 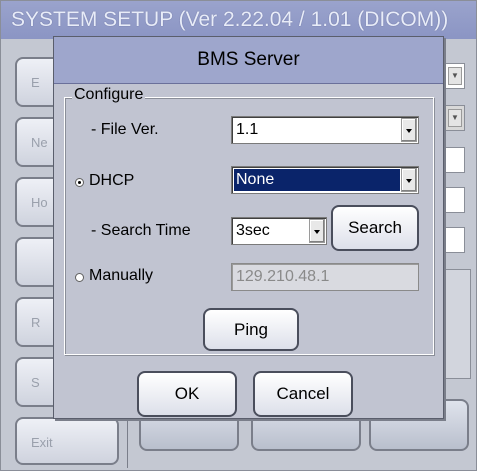 What do you see at coordinates (279, 231) in the screenshot?
I see `search-time-select: 3sec` at bounding box center [279, 231].